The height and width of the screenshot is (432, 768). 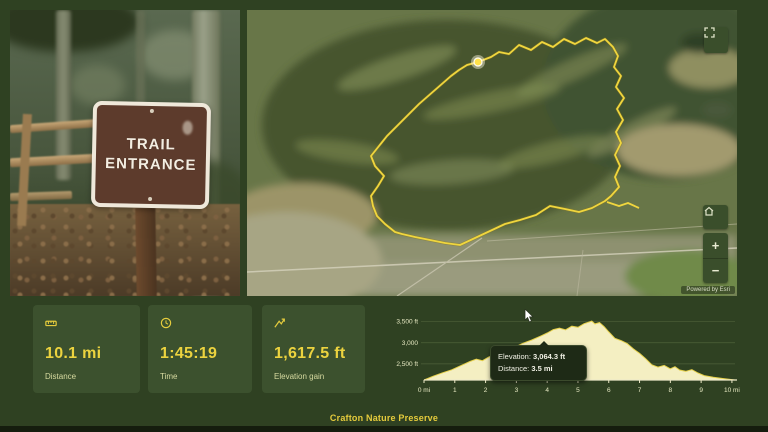 What do you see at coordinates (75, 31) in the screenshot?
I see `foliage-shadow` at bounding box center [75, 31].